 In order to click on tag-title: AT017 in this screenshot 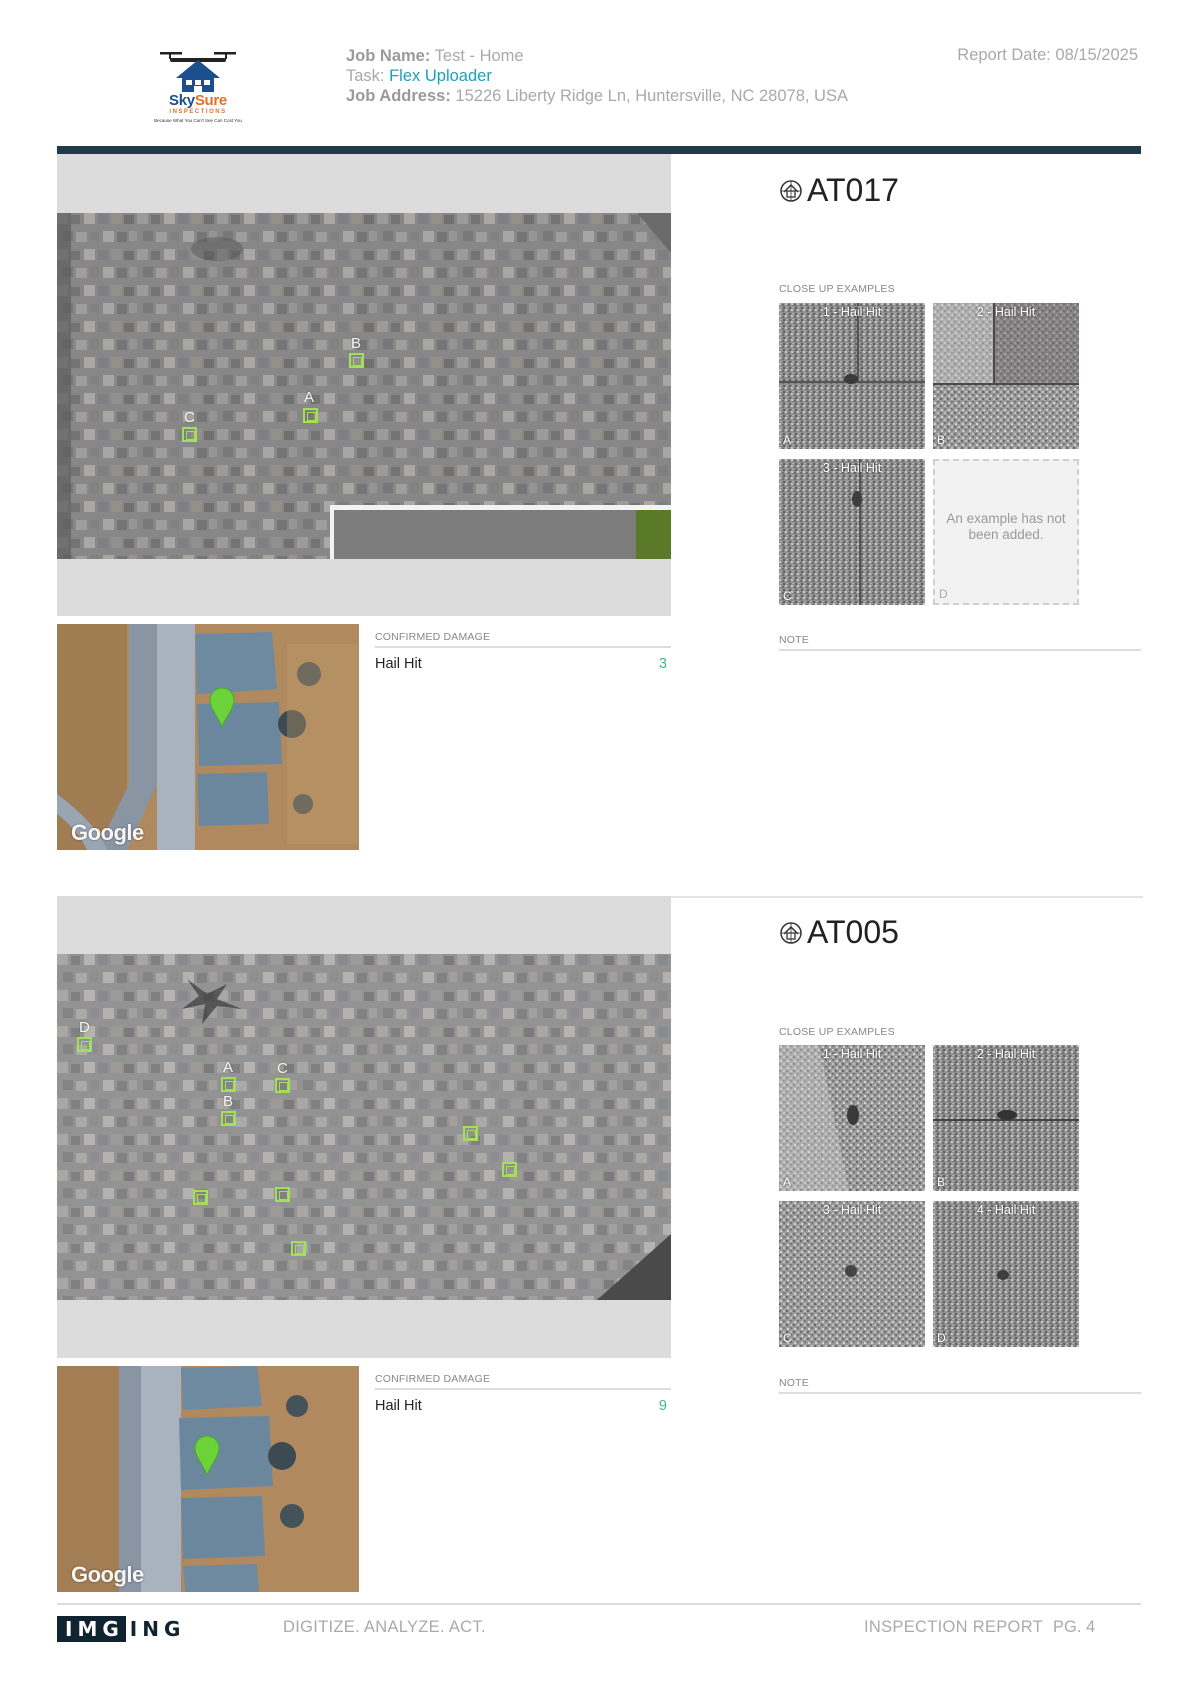, I will do `click(839, 190)`.